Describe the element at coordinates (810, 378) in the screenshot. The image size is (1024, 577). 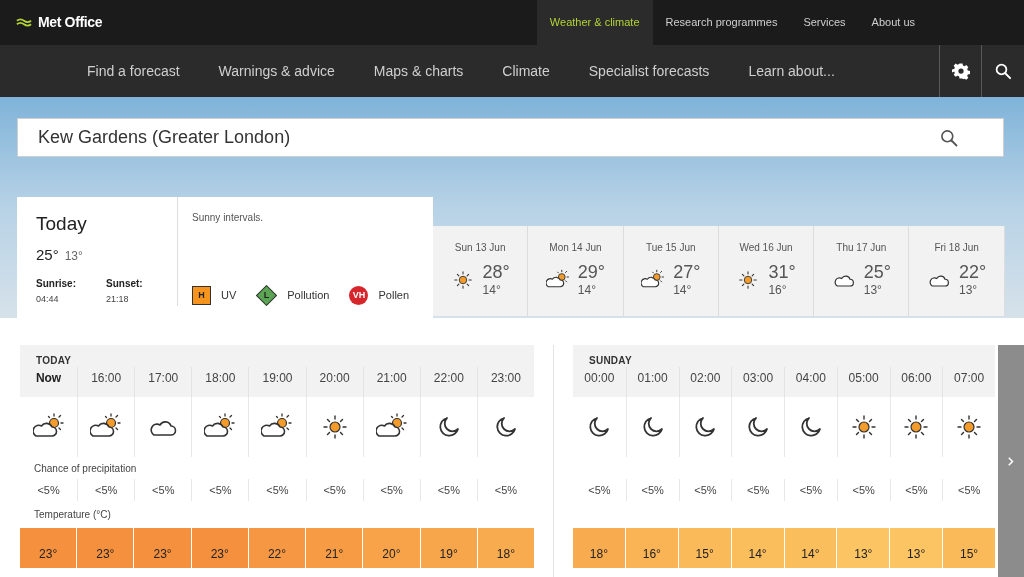
I see `hour-time: 04:00` at that location.